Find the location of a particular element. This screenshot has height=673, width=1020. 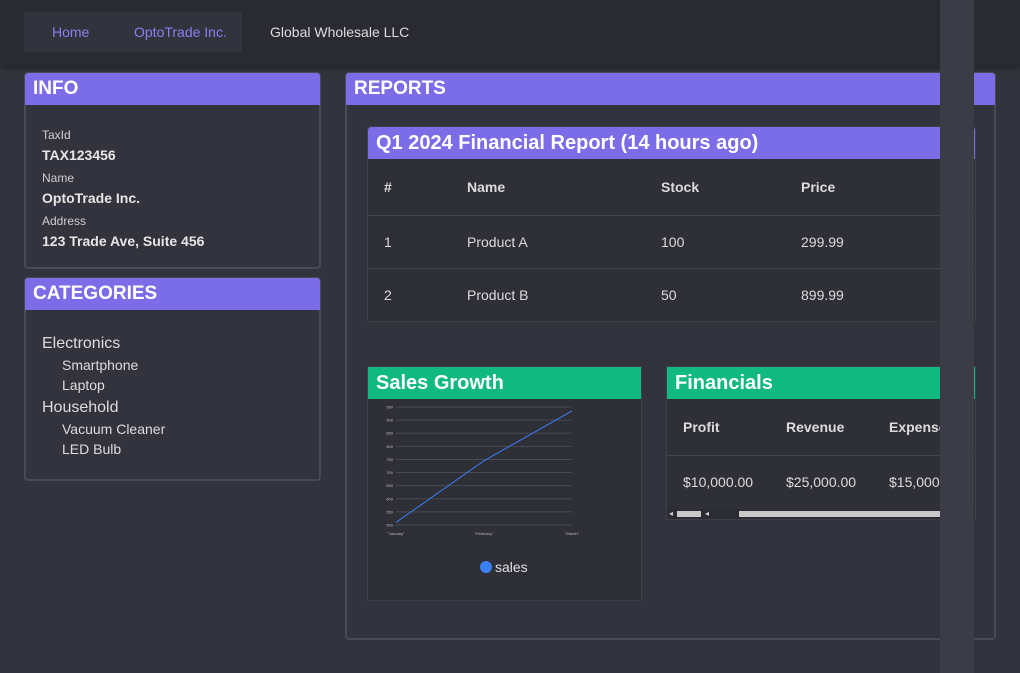

y-tick-label: 700 is located at coordinates (389, 472).